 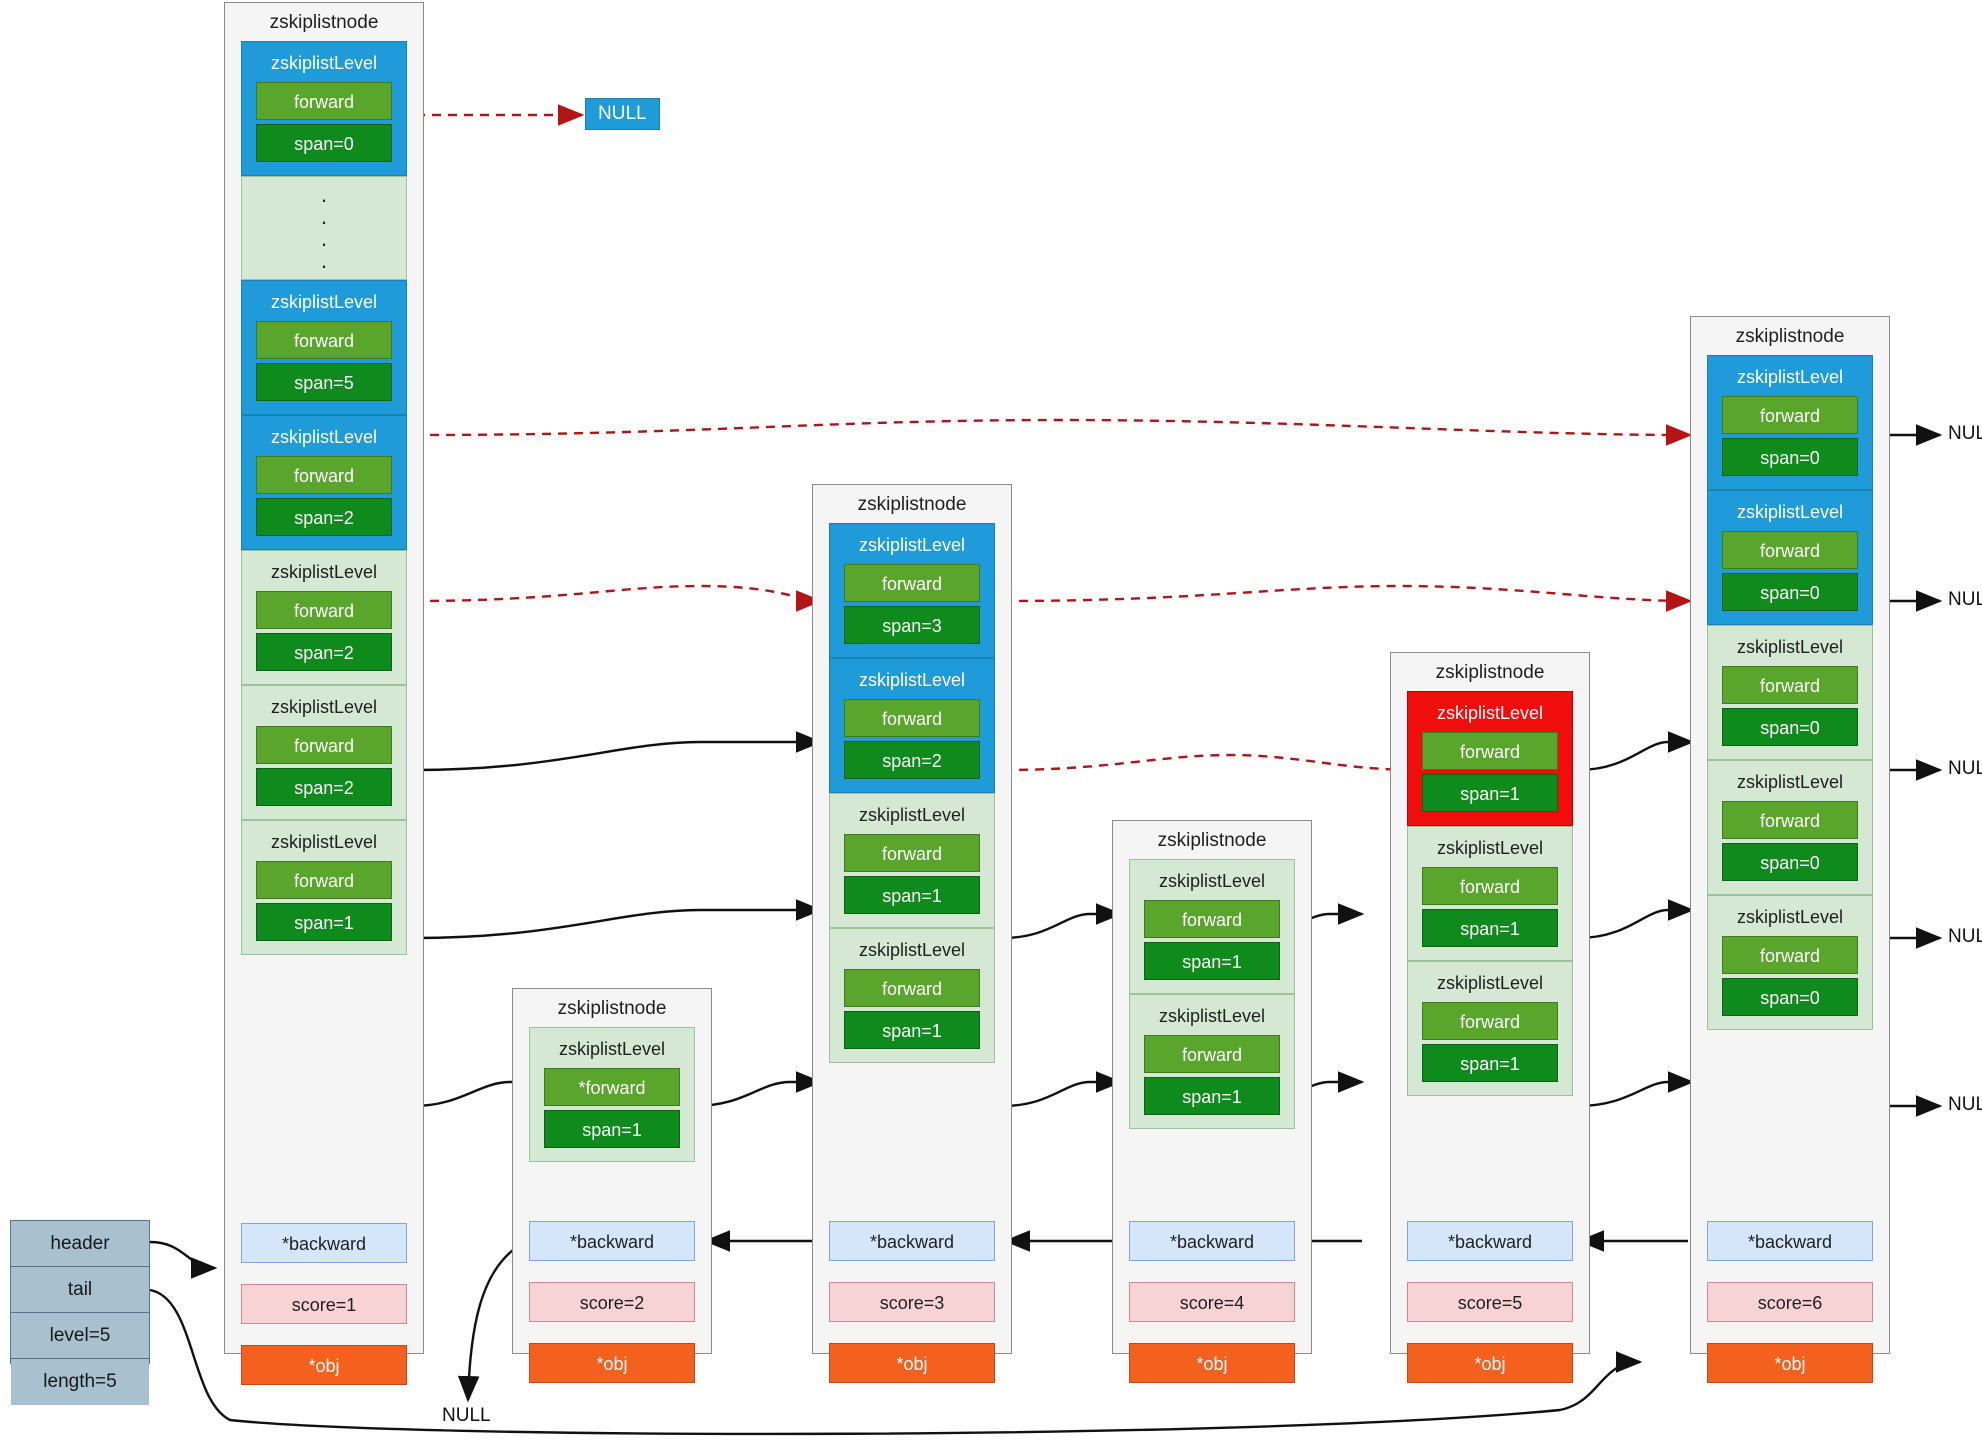 I want to click on arrow-node3-l2-node4, so click(x=1062, y=921).